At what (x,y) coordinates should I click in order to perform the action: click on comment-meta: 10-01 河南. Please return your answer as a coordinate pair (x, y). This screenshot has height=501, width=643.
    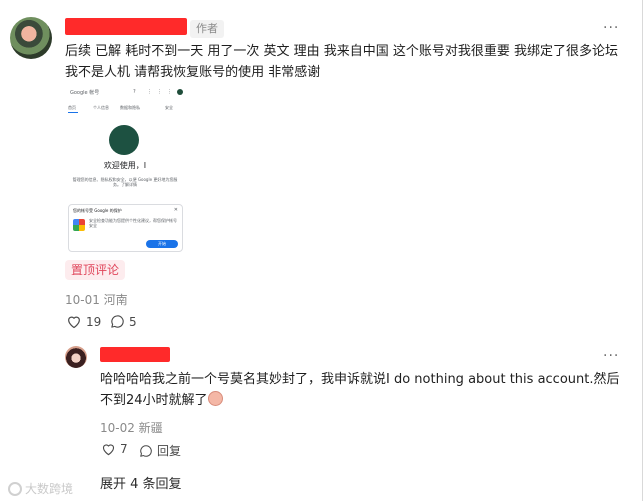
    Looking at the image, I should click on (96, 300).